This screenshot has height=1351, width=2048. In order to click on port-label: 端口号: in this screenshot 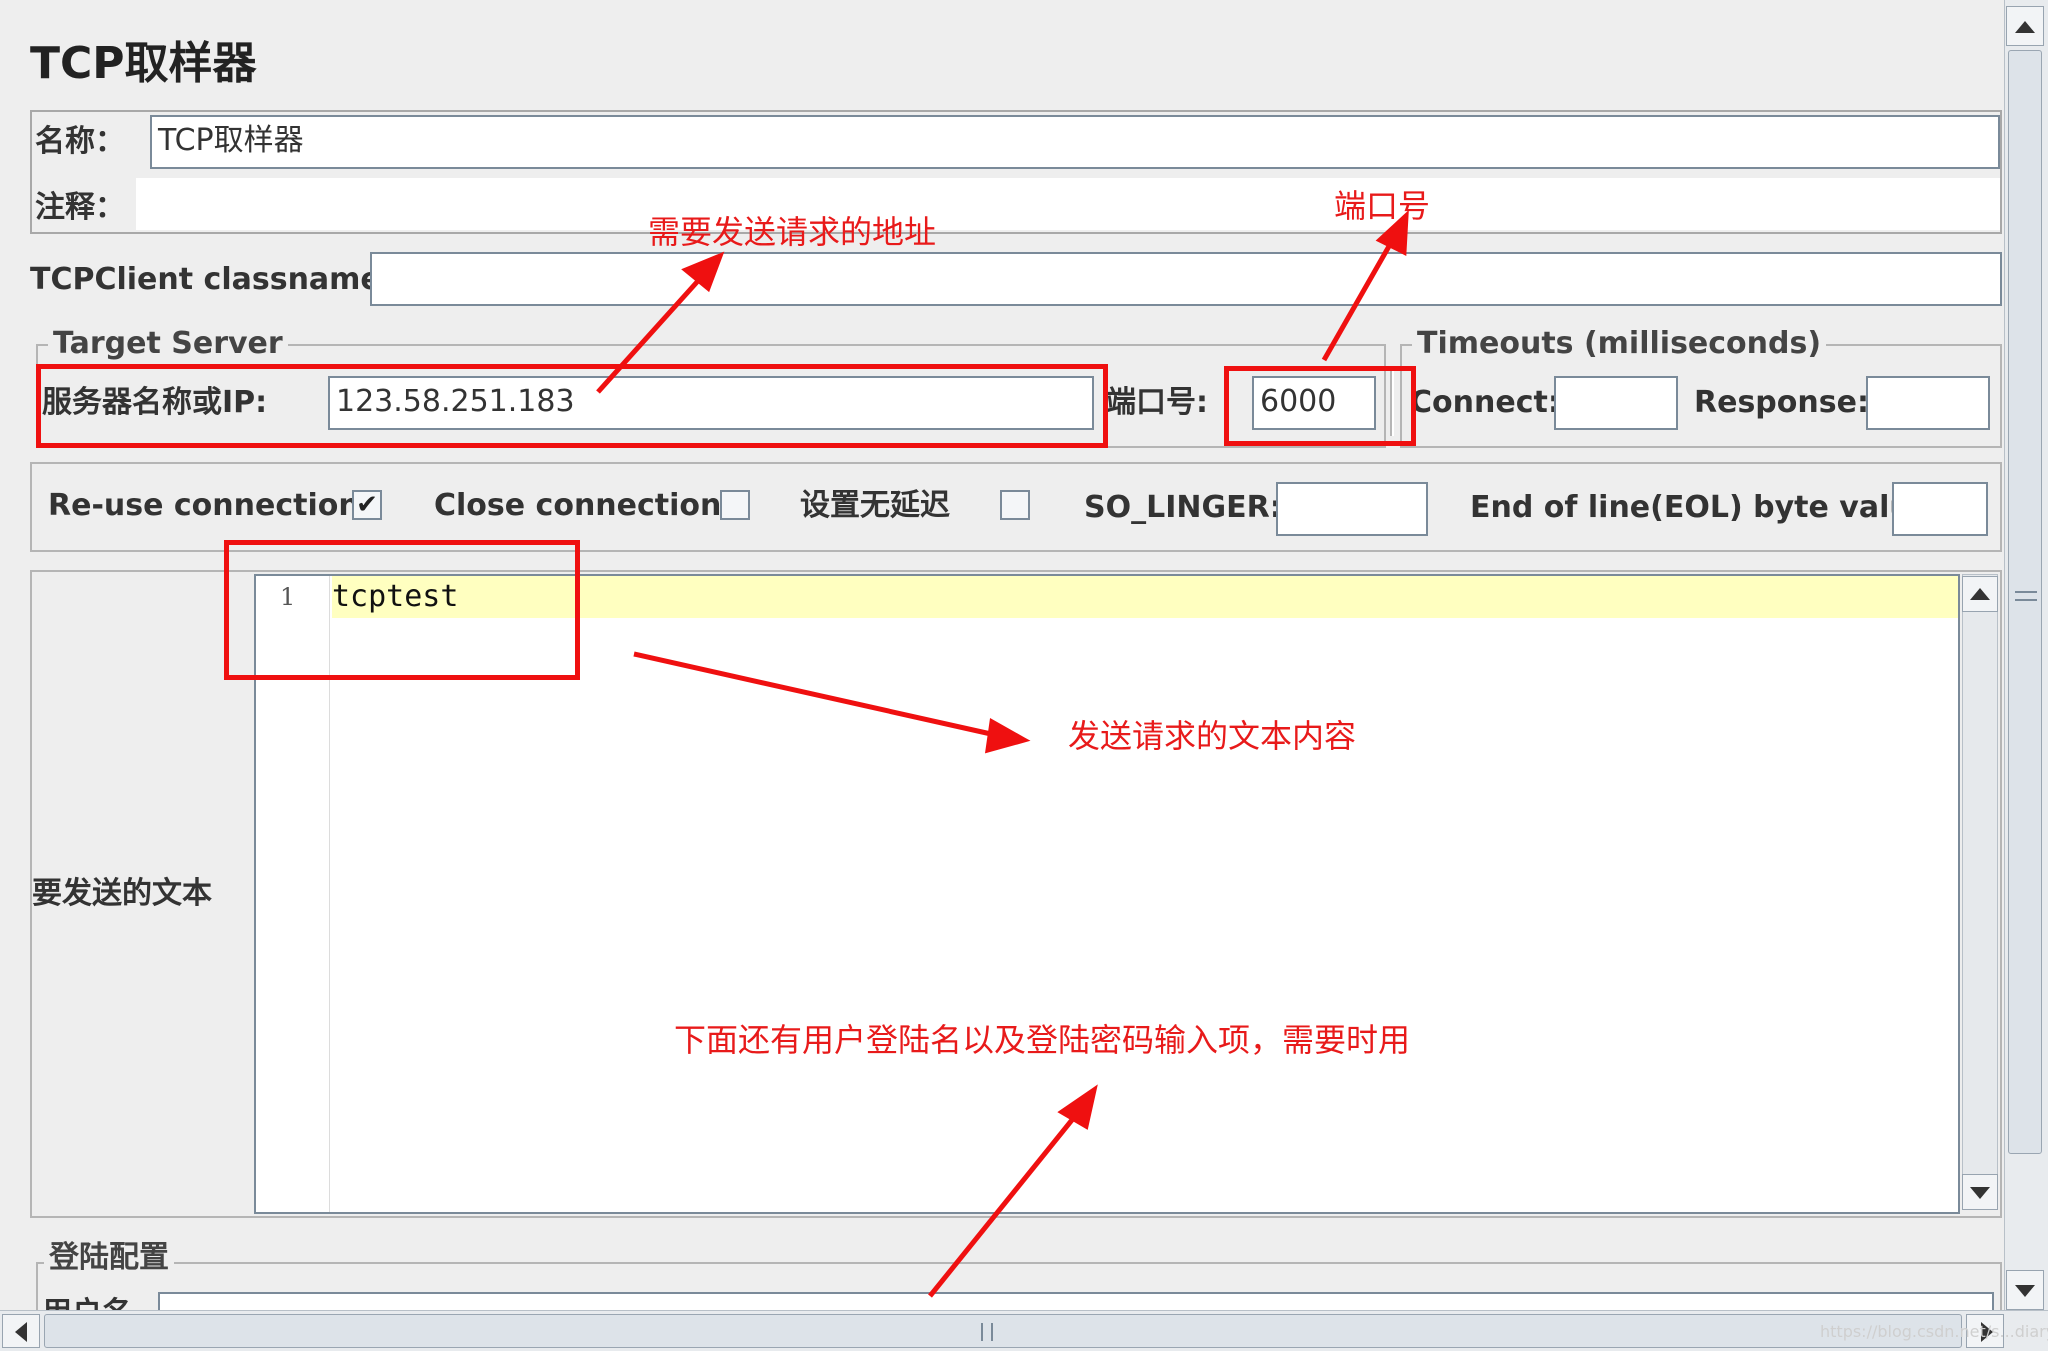, I will do `click(1157, 402)`.